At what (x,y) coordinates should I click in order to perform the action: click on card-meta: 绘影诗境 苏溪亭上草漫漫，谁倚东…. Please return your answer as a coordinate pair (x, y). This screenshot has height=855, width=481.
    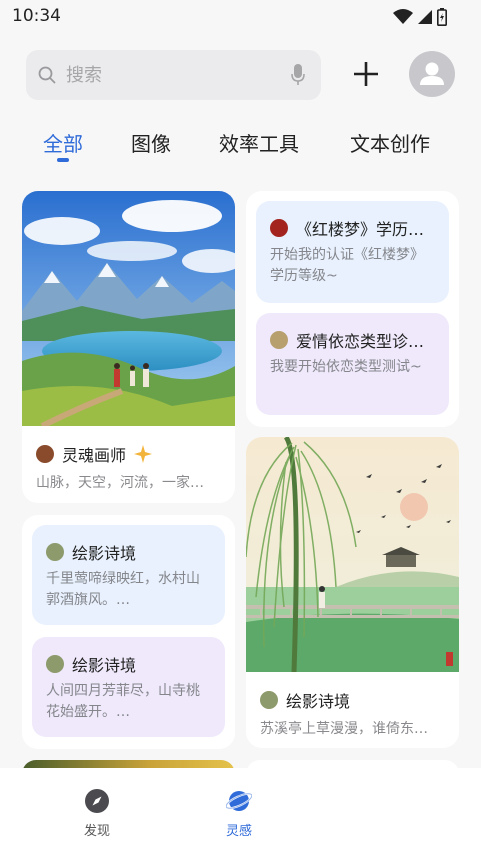
    Looking at the image, I should click on (352, 705).